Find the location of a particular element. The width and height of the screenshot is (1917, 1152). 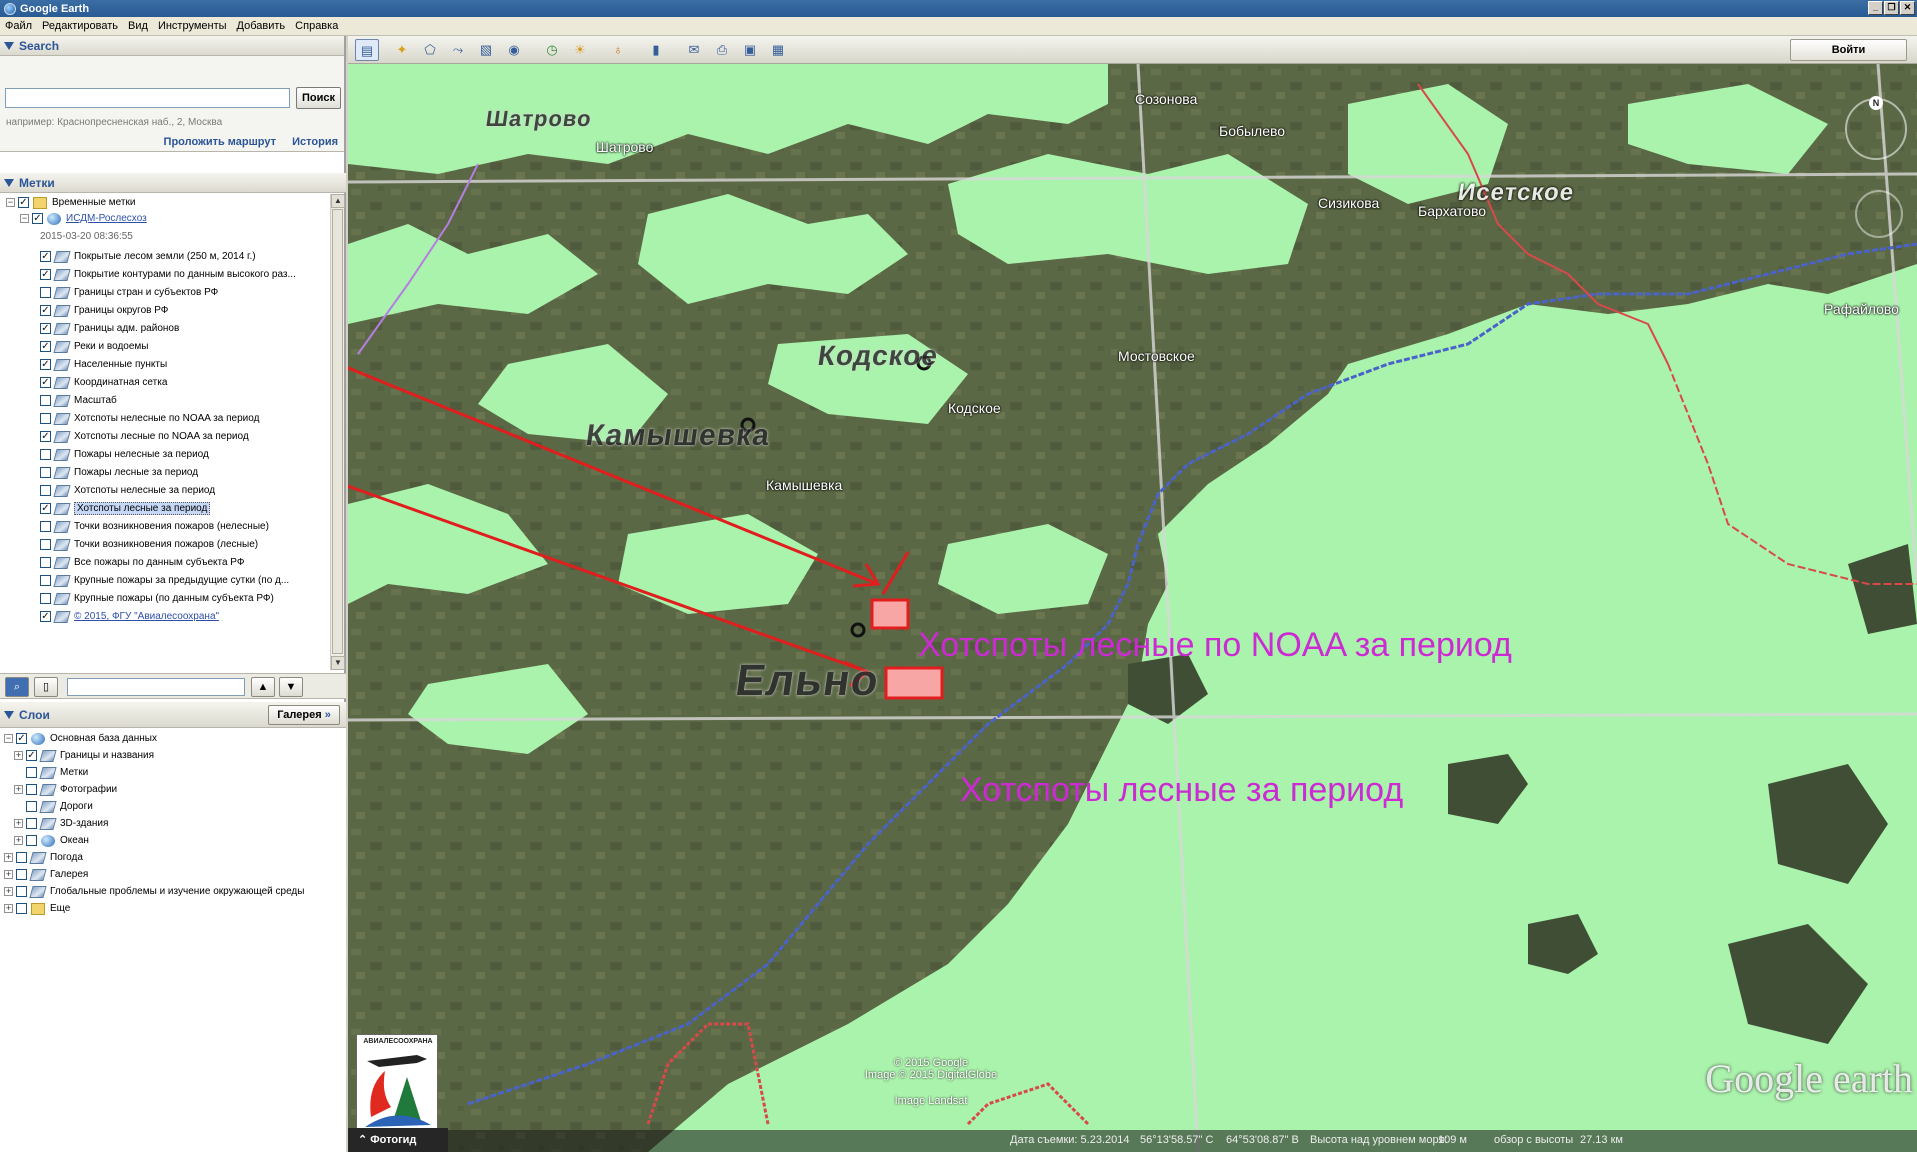

layers-item: + ✓ Границы и названия is located at coordinates (84, 755).